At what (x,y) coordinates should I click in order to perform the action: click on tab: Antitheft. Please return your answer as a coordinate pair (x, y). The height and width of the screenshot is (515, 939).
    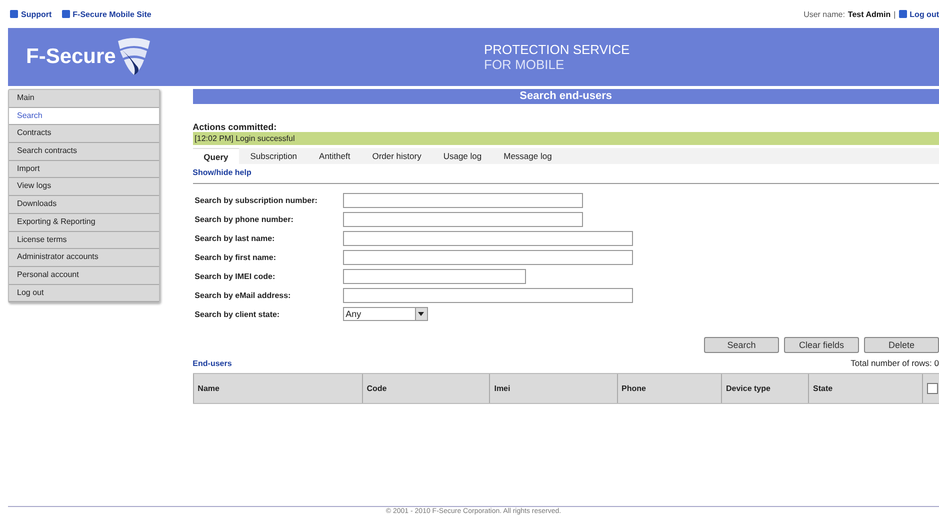
    Looking at the image, I should click on (335, 156).